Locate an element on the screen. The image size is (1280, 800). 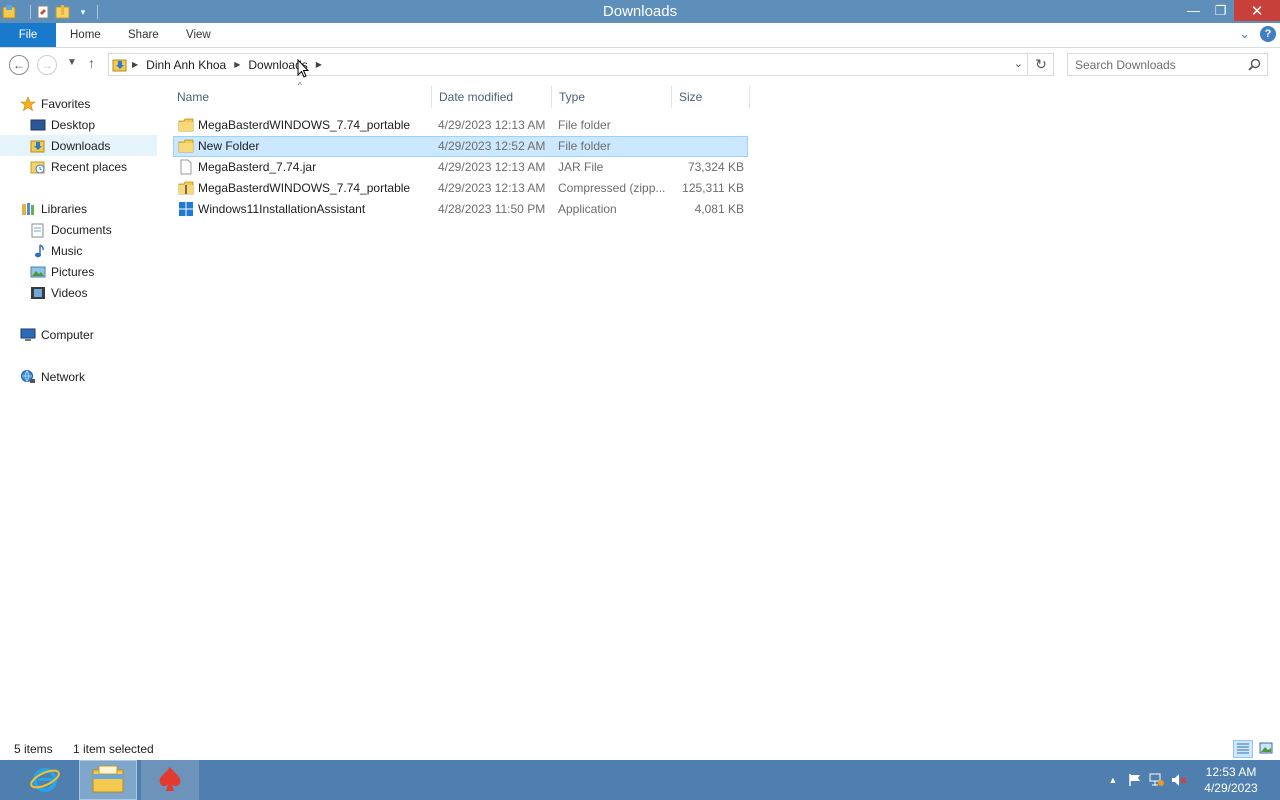
nav-network: Network is located at coordinates (78, 376).